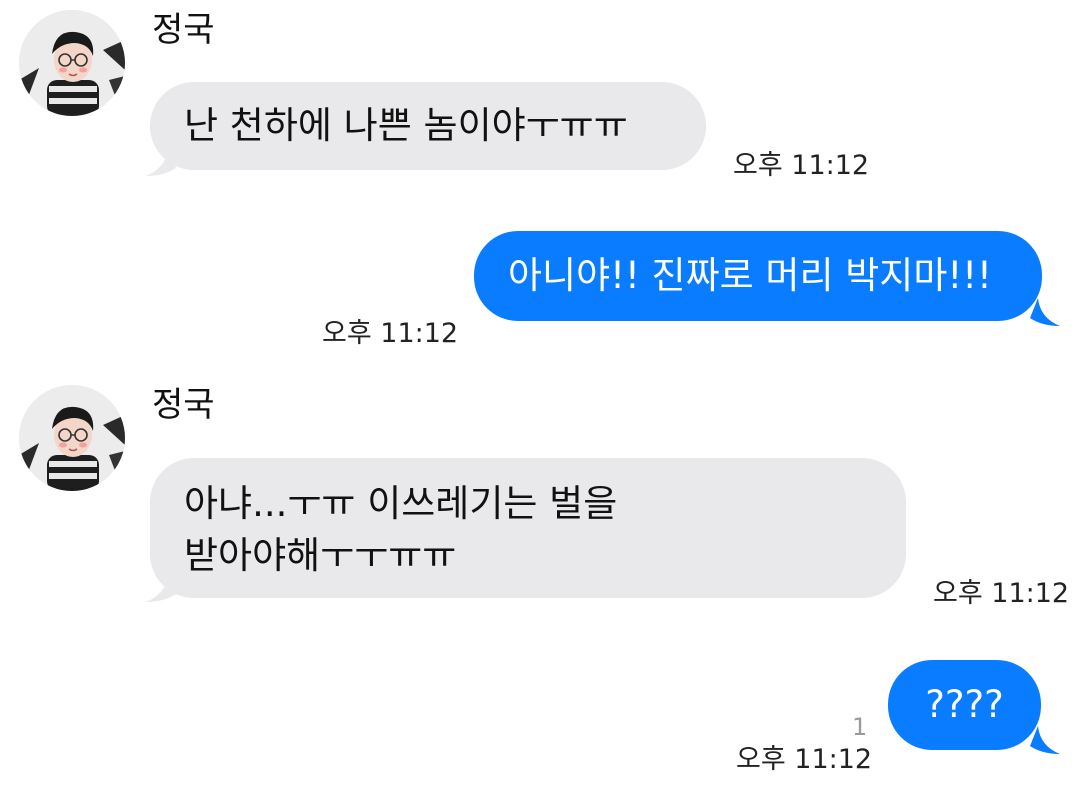 Image resolution: width=1080 pixels, height=810 pixels. Describe the element at coordinates (964, 705) in the screenshot. I see `outgoing-message-bubble: ????` at that location.